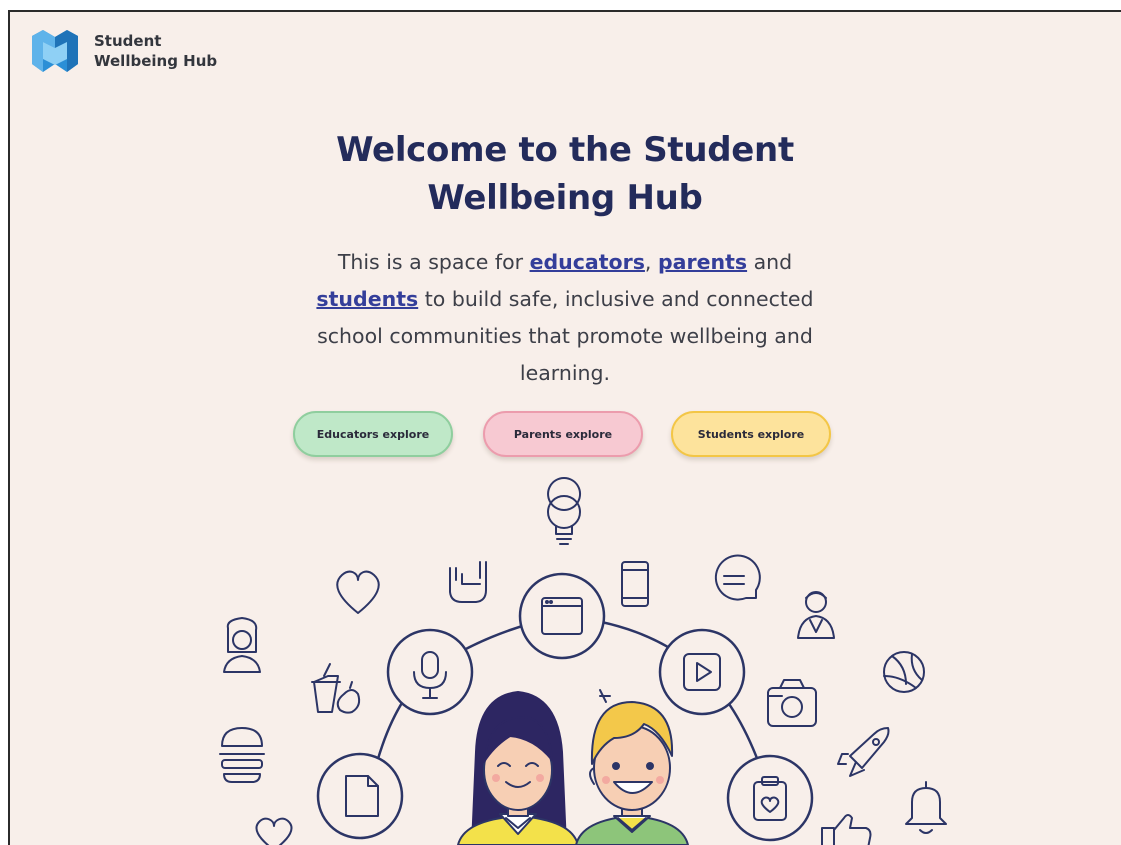  I want to click on drink-apple-icon, so click(336, 688).